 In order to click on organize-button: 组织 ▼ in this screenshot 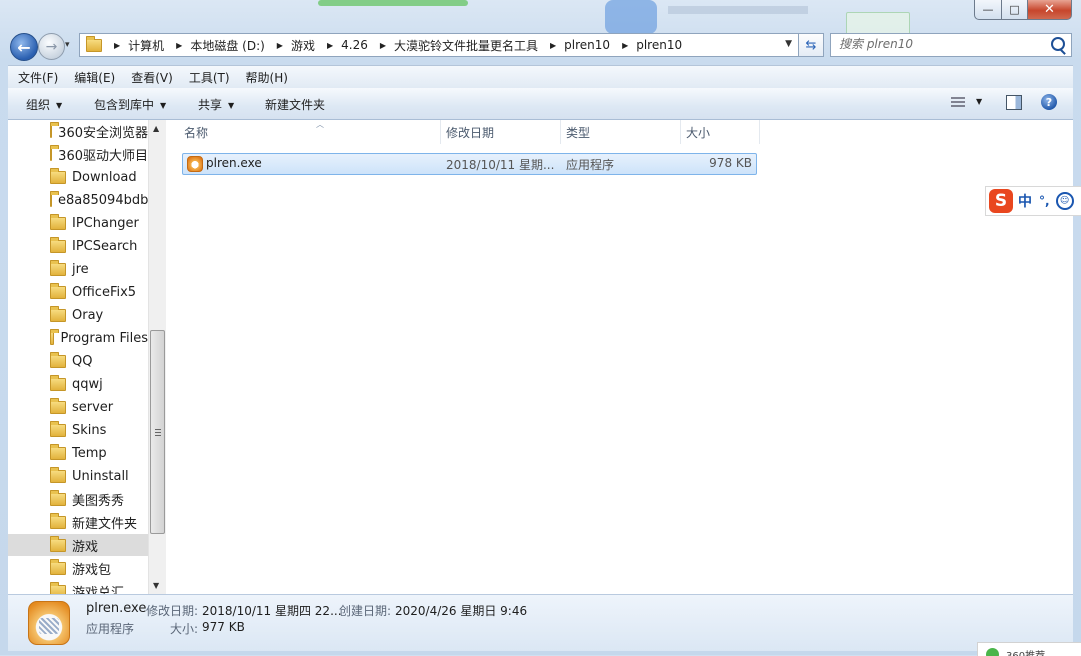, I will do `click(44, 104)`.